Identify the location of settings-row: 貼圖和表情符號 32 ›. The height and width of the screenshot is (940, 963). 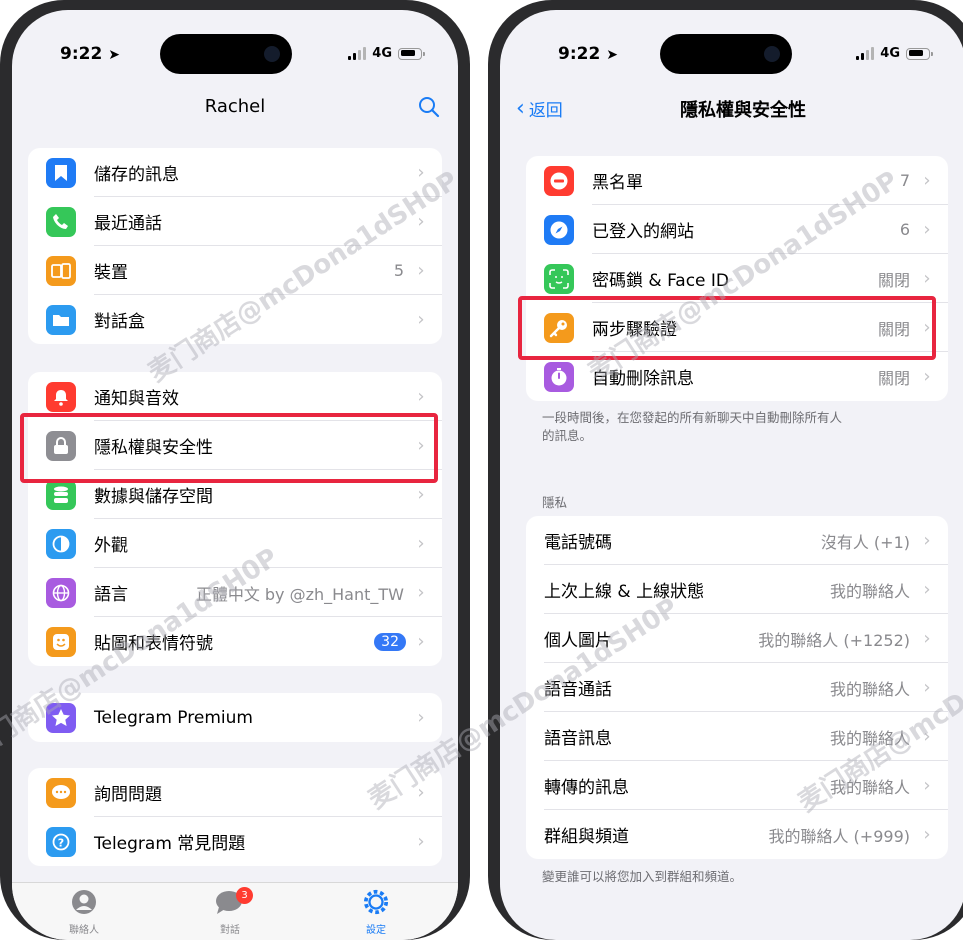
(235, 641).